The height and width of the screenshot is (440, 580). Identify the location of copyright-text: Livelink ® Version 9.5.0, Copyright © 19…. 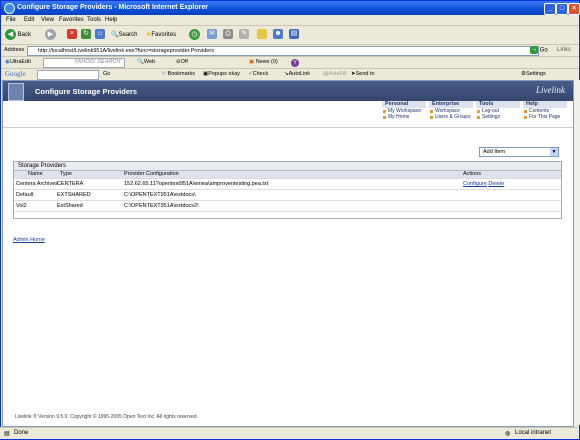
(106, 417).